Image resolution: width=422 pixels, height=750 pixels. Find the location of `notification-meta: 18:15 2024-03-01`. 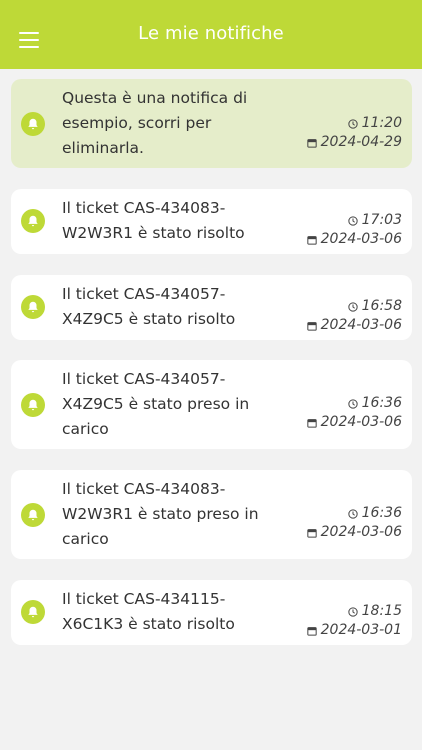

notification-meta: 18:15 2024-03-01 is located at coordinates (354, 621).